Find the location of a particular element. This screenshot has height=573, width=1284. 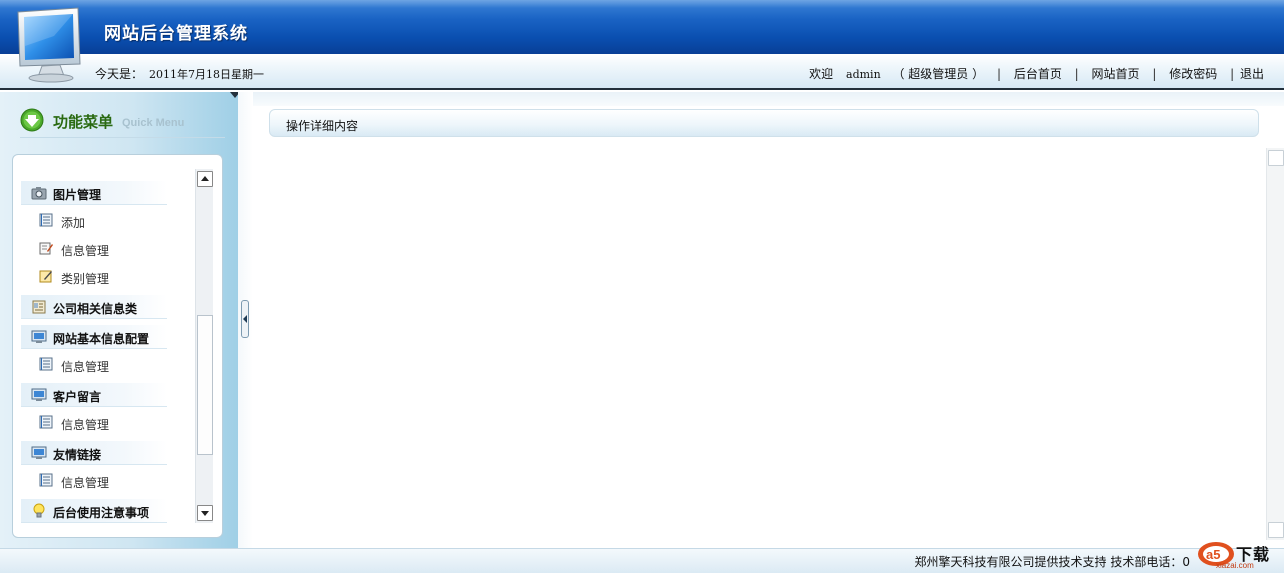

collapse-sidebar-handle-icon is located at coordinates (245, 319).